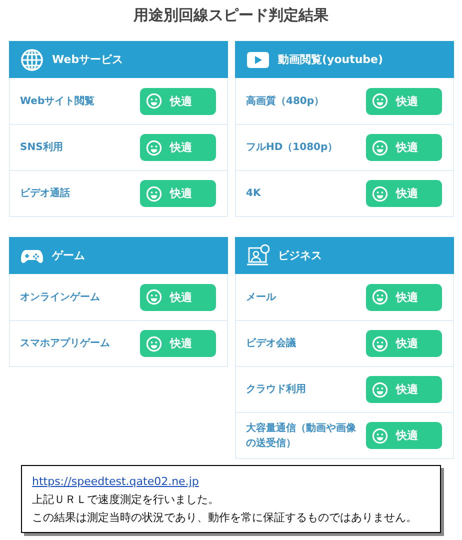 The image size is (462, 540). What do you see at coordinates (254, 194) in the screenshot?
I see `usage-label: 4K` at bounding box center [254, 194].